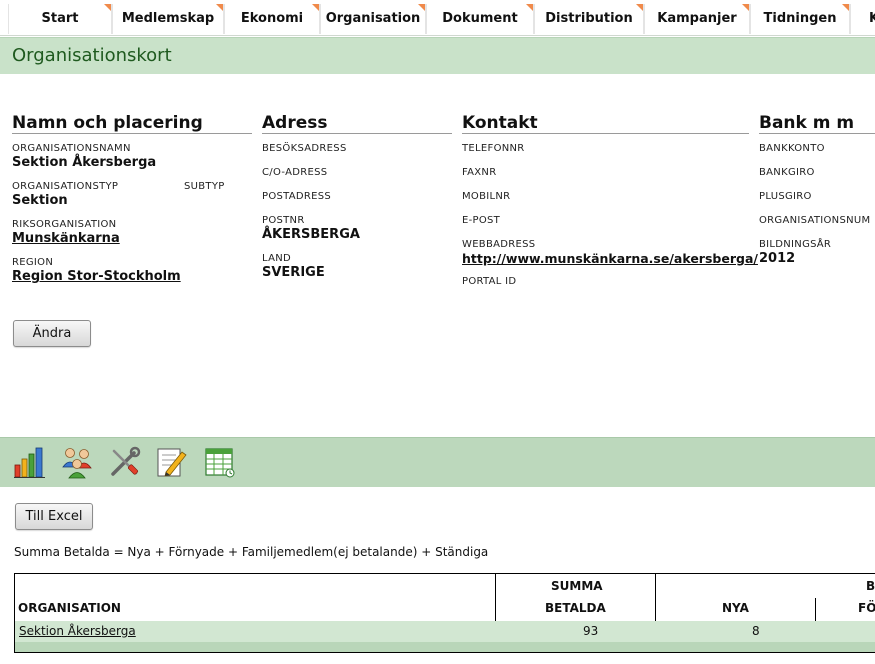  What do you see at coordinates (168, 19) in the screenshot?
I see `nav-tab-medlemskap: Medlemskap` at bounding box center [168, 19].